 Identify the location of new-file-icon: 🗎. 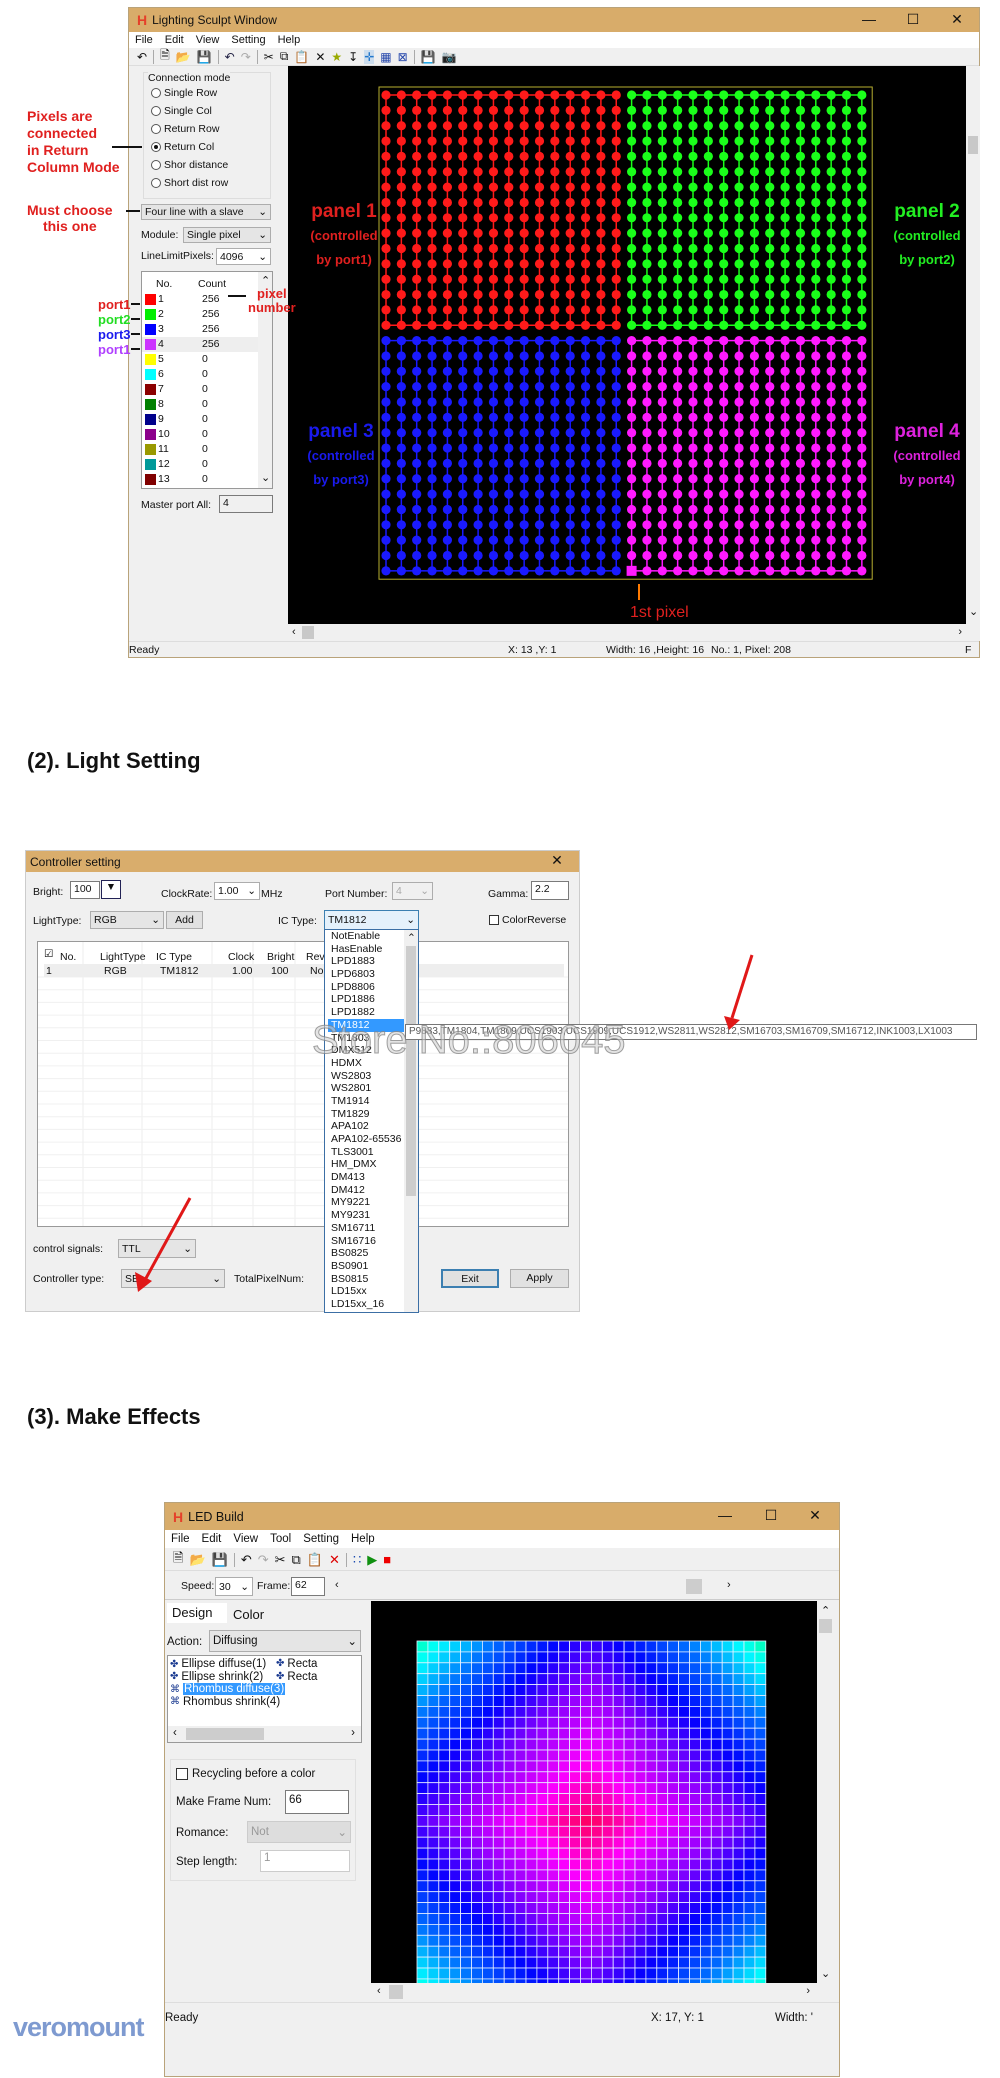
(178, 1560).